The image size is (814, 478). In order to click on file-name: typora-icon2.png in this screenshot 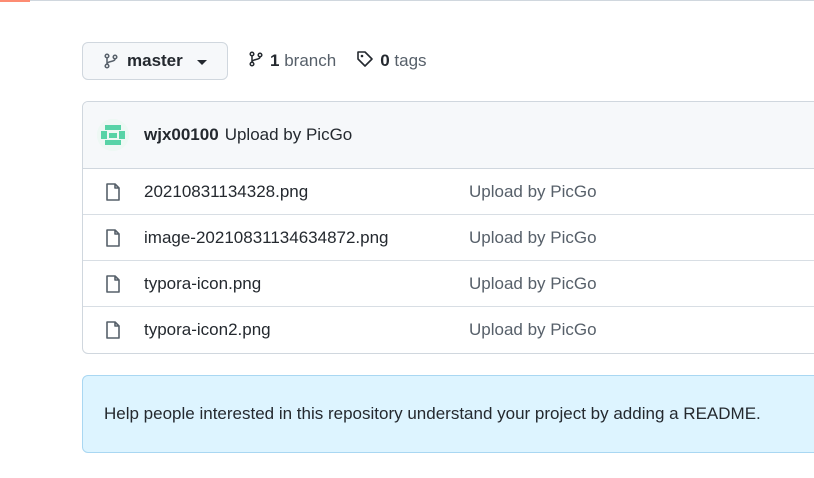, I will do `click(207, 330)`.